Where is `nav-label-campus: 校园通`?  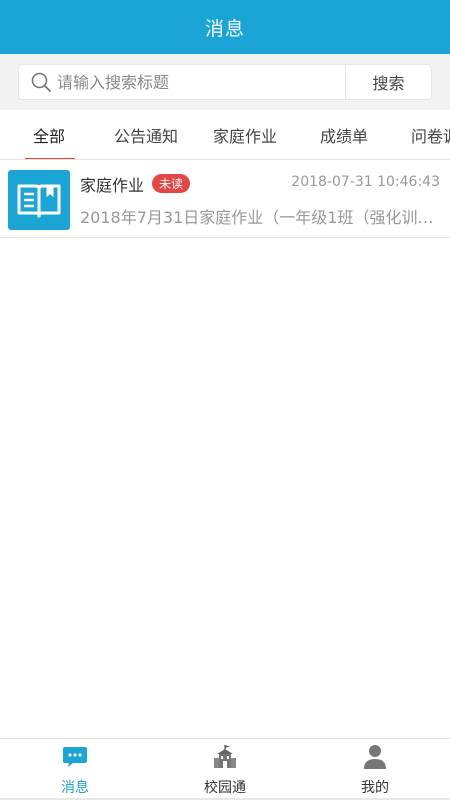
nav-label-campus: 校园通 is located at coordinates (225, 787).